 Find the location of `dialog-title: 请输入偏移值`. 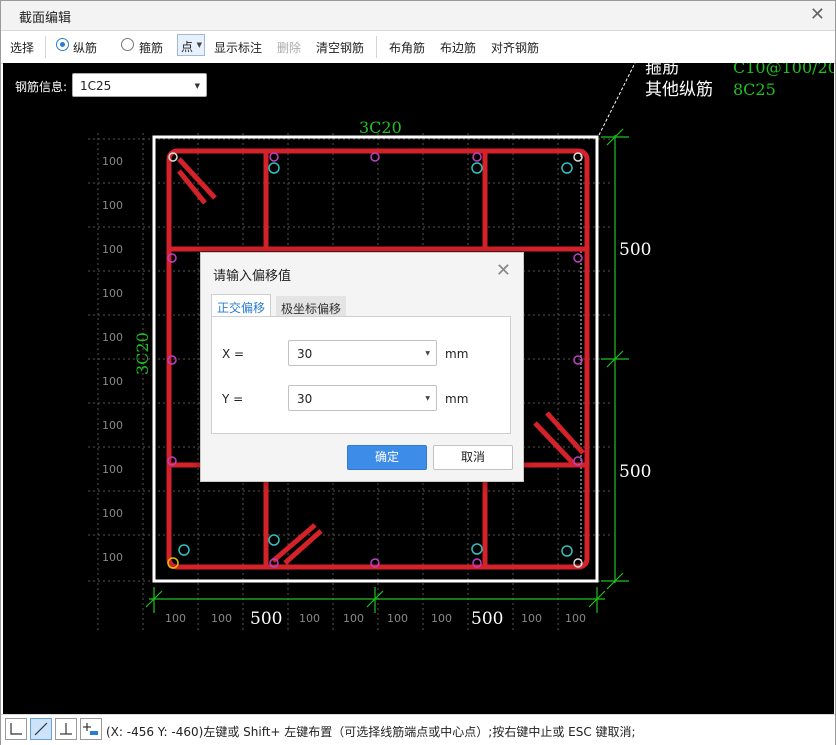

dialog-title: 请输入偏移值 is located at coordinates (252, 276).